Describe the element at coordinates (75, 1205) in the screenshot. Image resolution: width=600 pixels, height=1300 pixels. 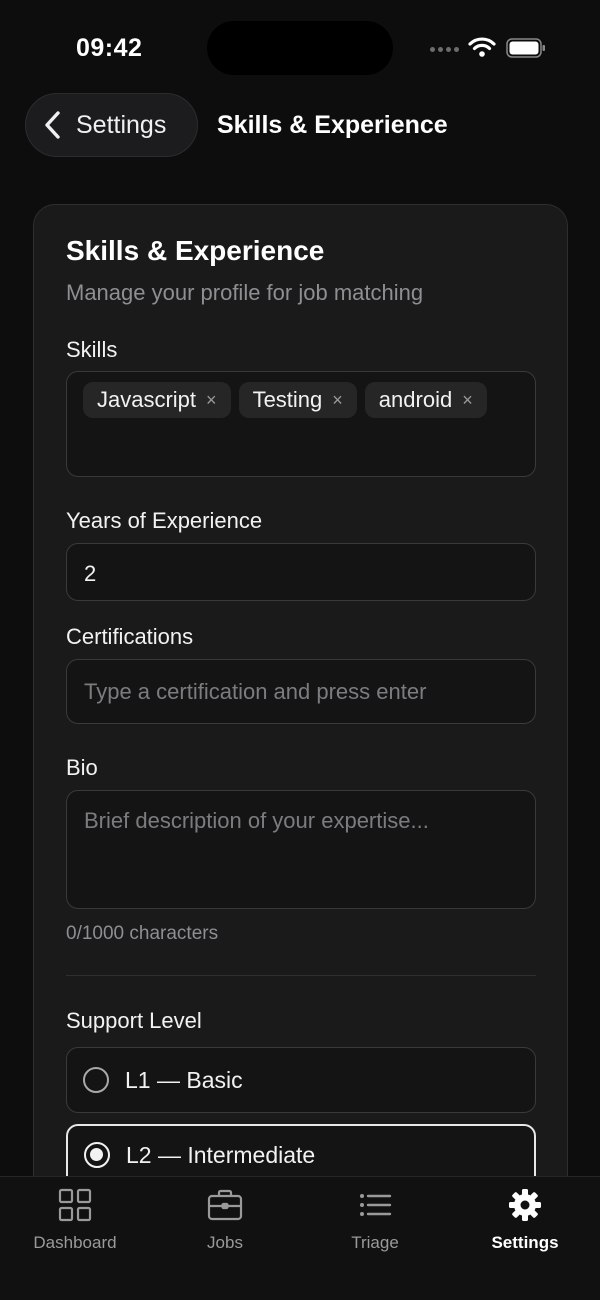
I see `grid-icon` at that location.